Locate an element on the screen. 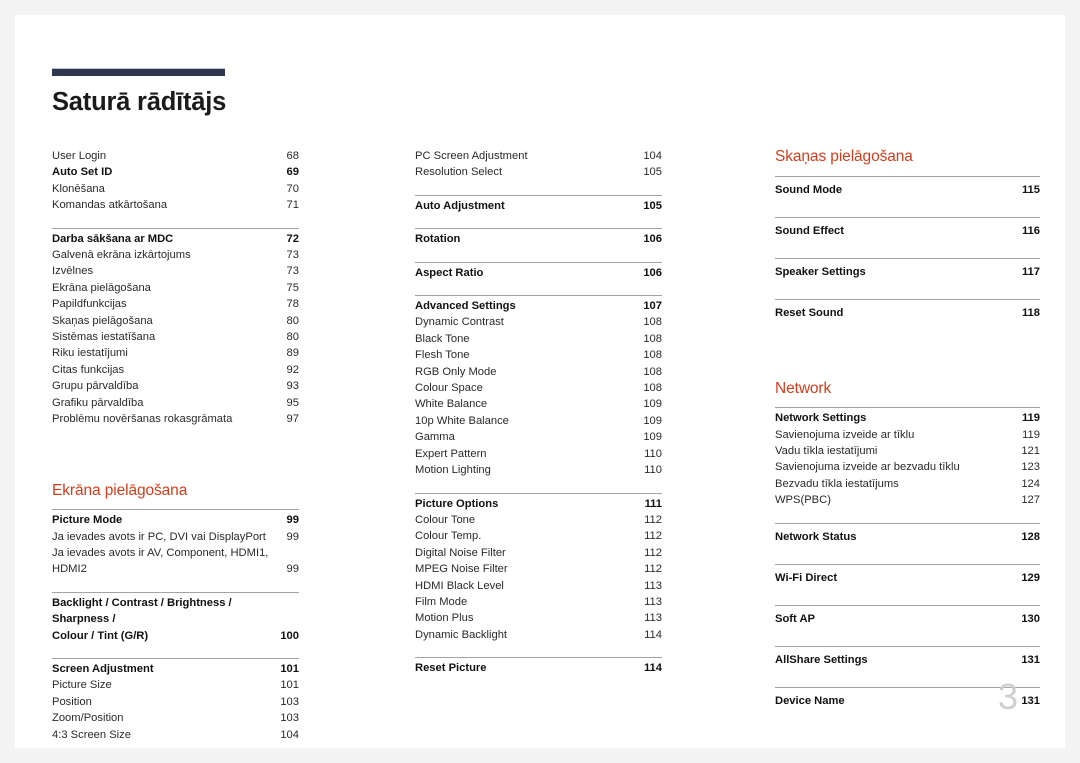  toc-entry: Grafiku pārvaldība 95 is located at coordinates (175, 403).